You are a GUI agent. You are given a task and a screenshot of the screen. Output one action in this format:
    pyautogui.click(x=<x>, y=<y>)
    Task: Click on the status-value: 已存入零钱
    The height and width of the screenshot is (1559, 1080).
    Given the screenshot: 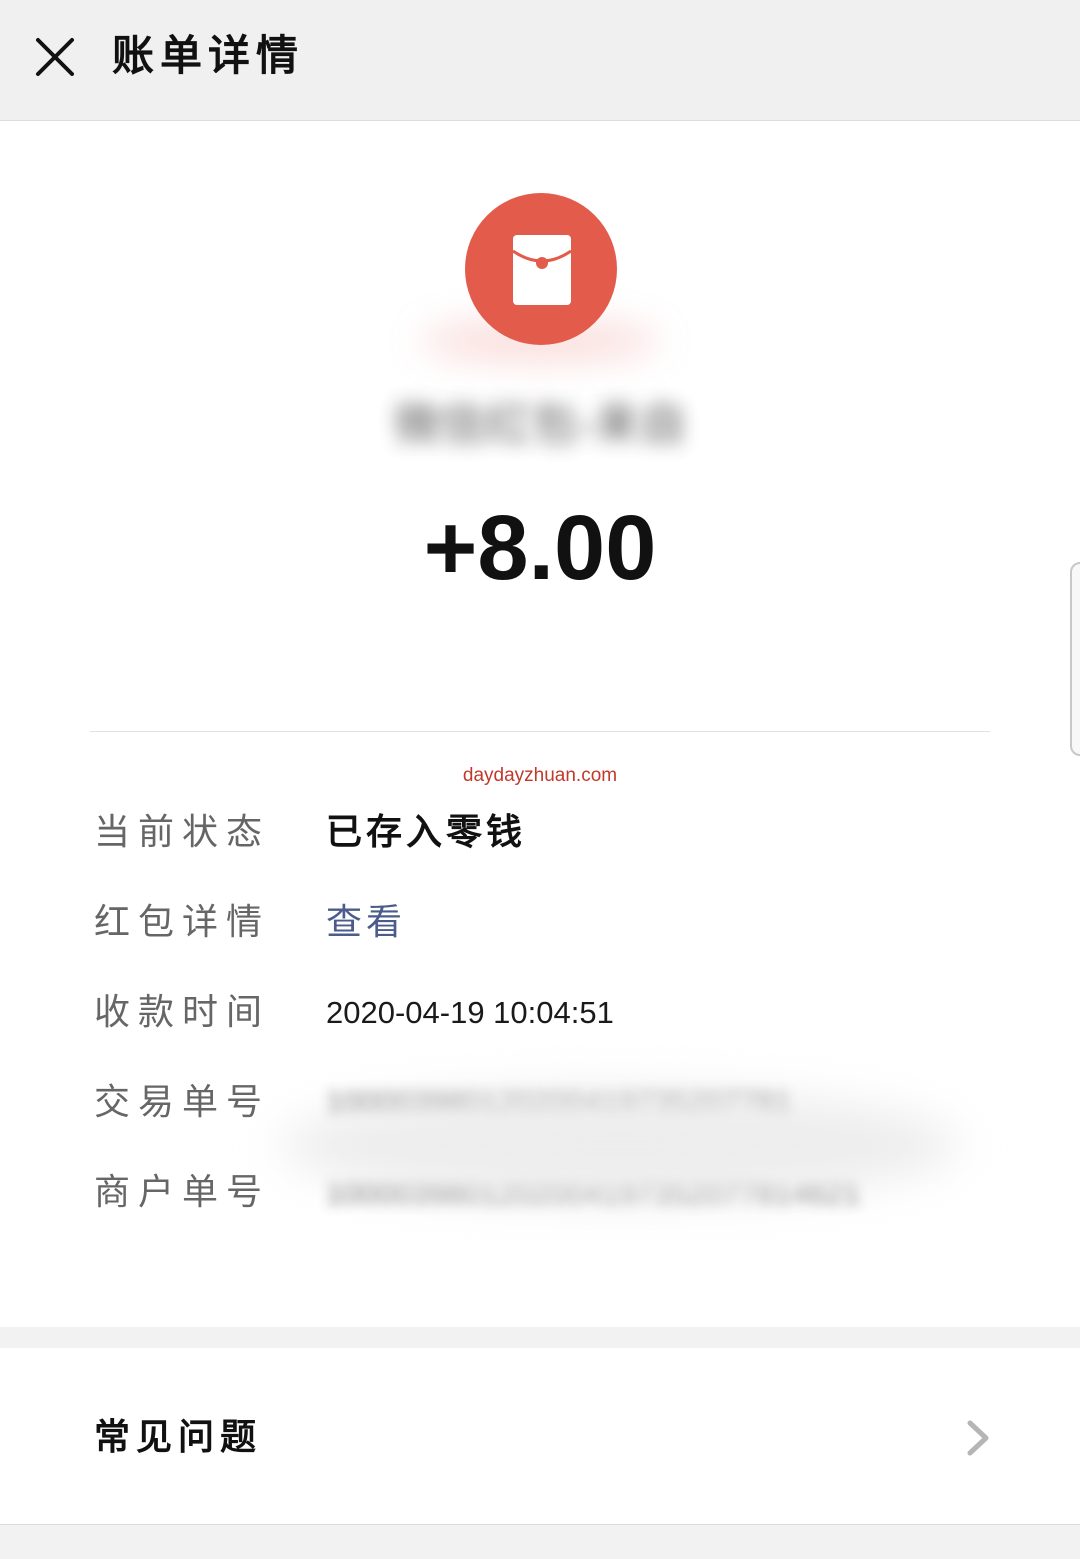 What is the action you would take?
    pyautogui.click(x=426, y=832)
    